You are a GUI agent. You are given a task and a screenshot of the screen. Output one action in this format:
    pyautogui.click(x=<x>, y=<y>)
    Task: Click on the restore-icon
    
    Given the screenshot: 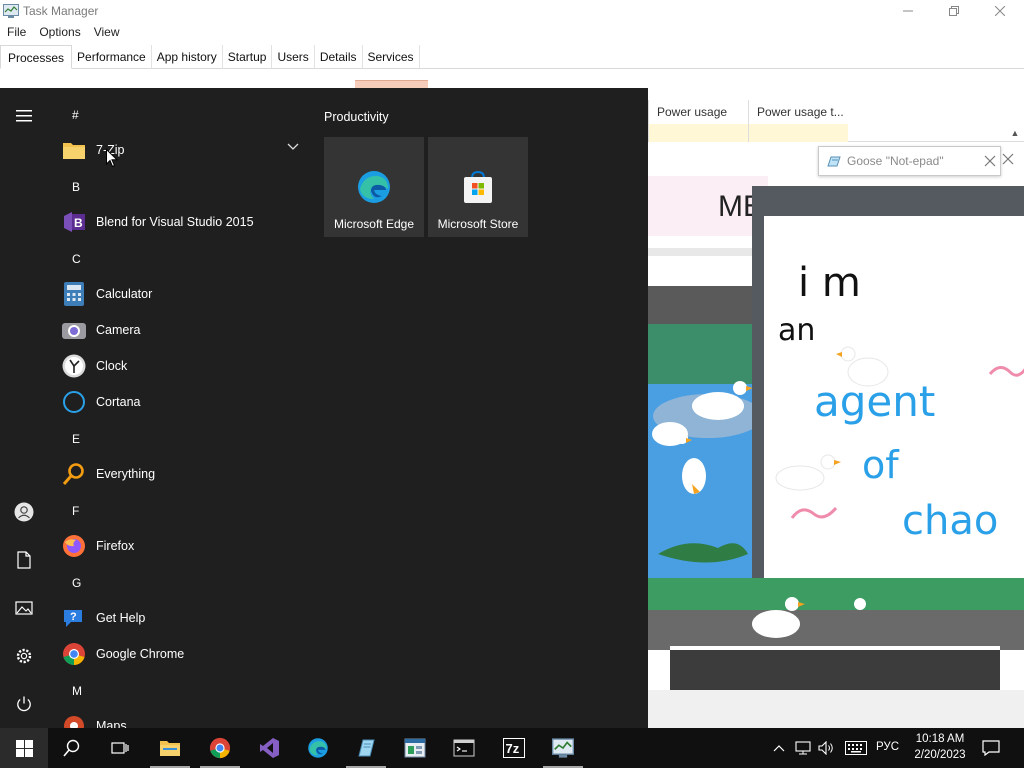 What is the action you would take?
    pyautogui.click(x=954, y=11)
    